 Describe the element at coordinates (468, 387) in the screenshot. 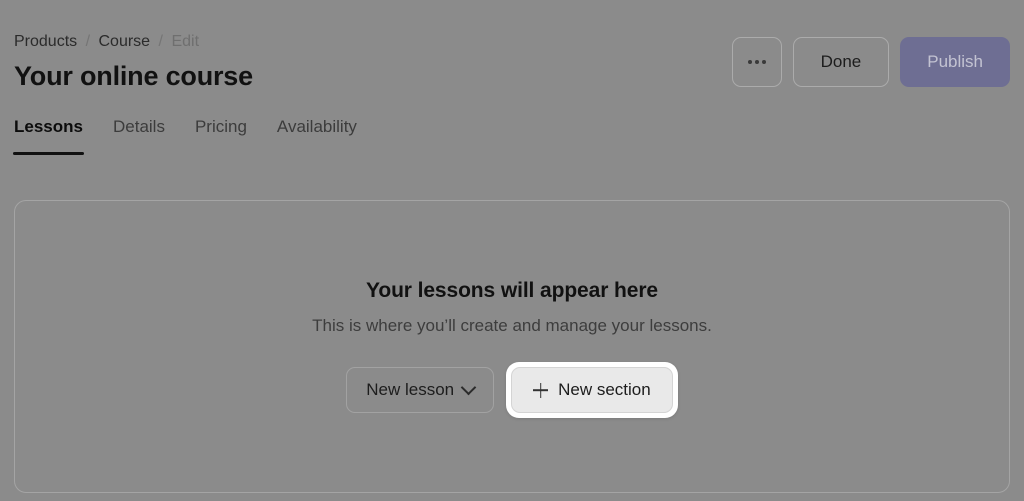

I see `chevron-down-icon` at that location.